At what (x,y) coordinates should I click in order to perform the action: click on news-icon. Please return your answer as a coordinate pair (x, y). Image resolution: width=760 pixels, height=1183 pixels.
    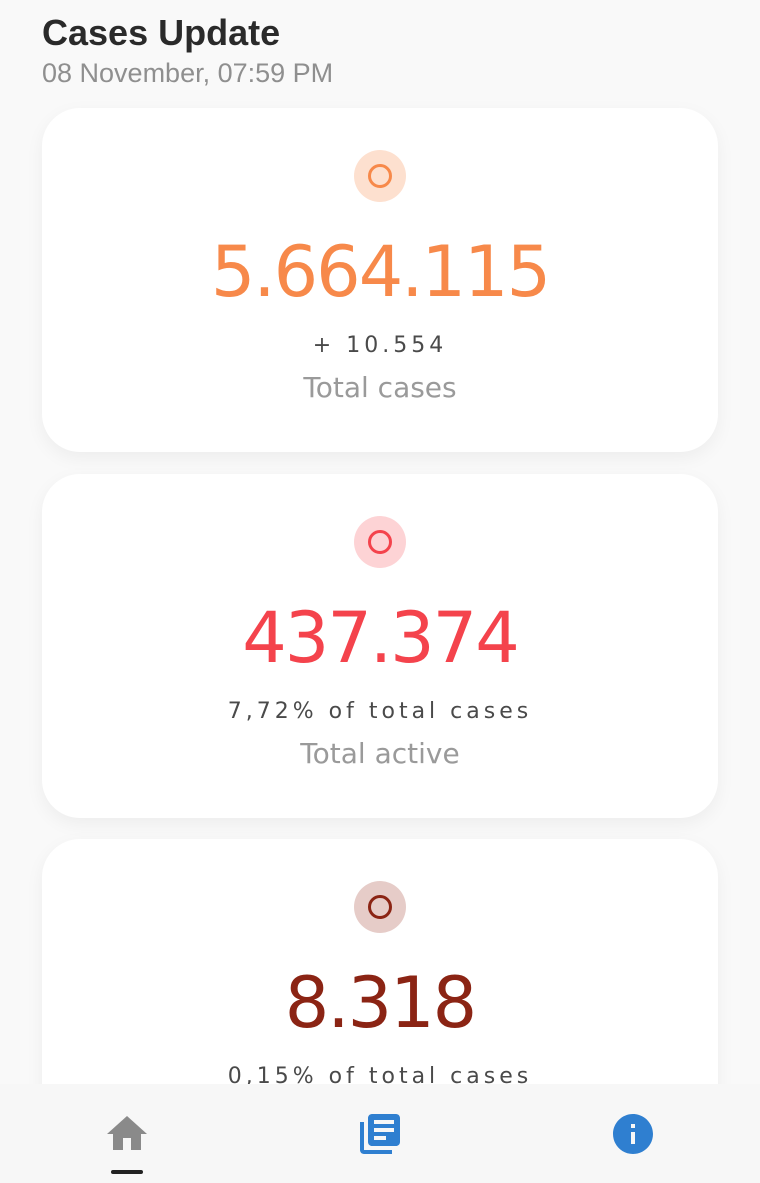
    Looking at the image, I should click on (380, 1134).